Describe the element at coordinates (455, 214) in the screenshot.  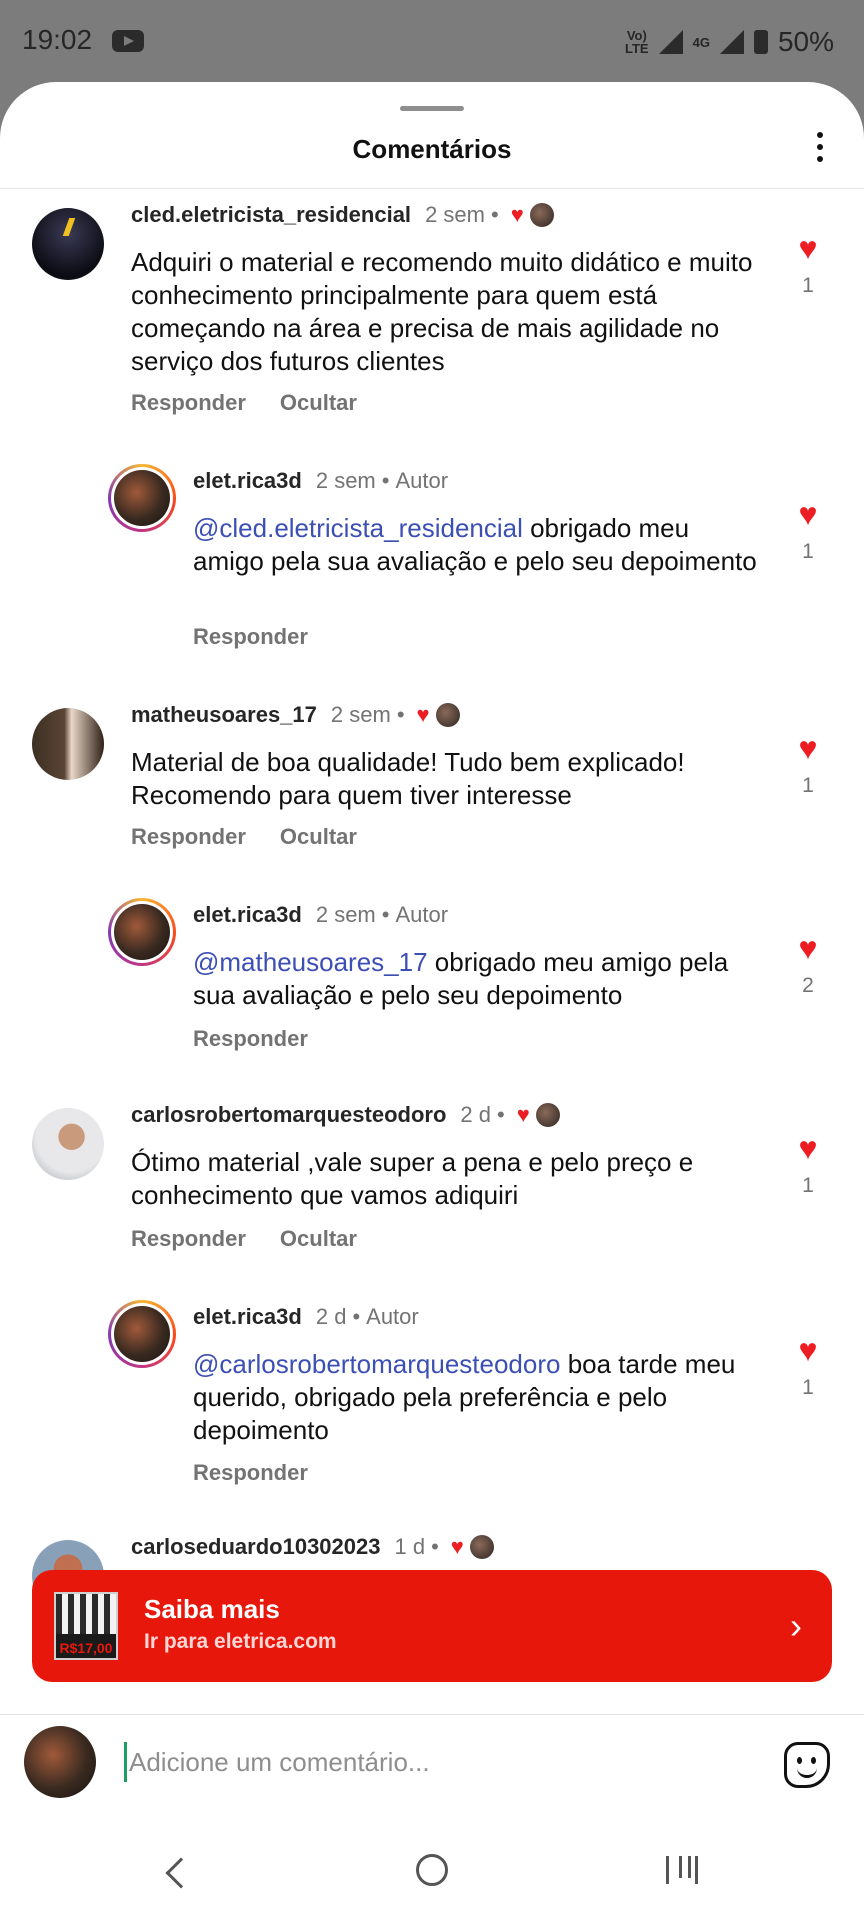
I see `comment-time: 2 sem` at that location.